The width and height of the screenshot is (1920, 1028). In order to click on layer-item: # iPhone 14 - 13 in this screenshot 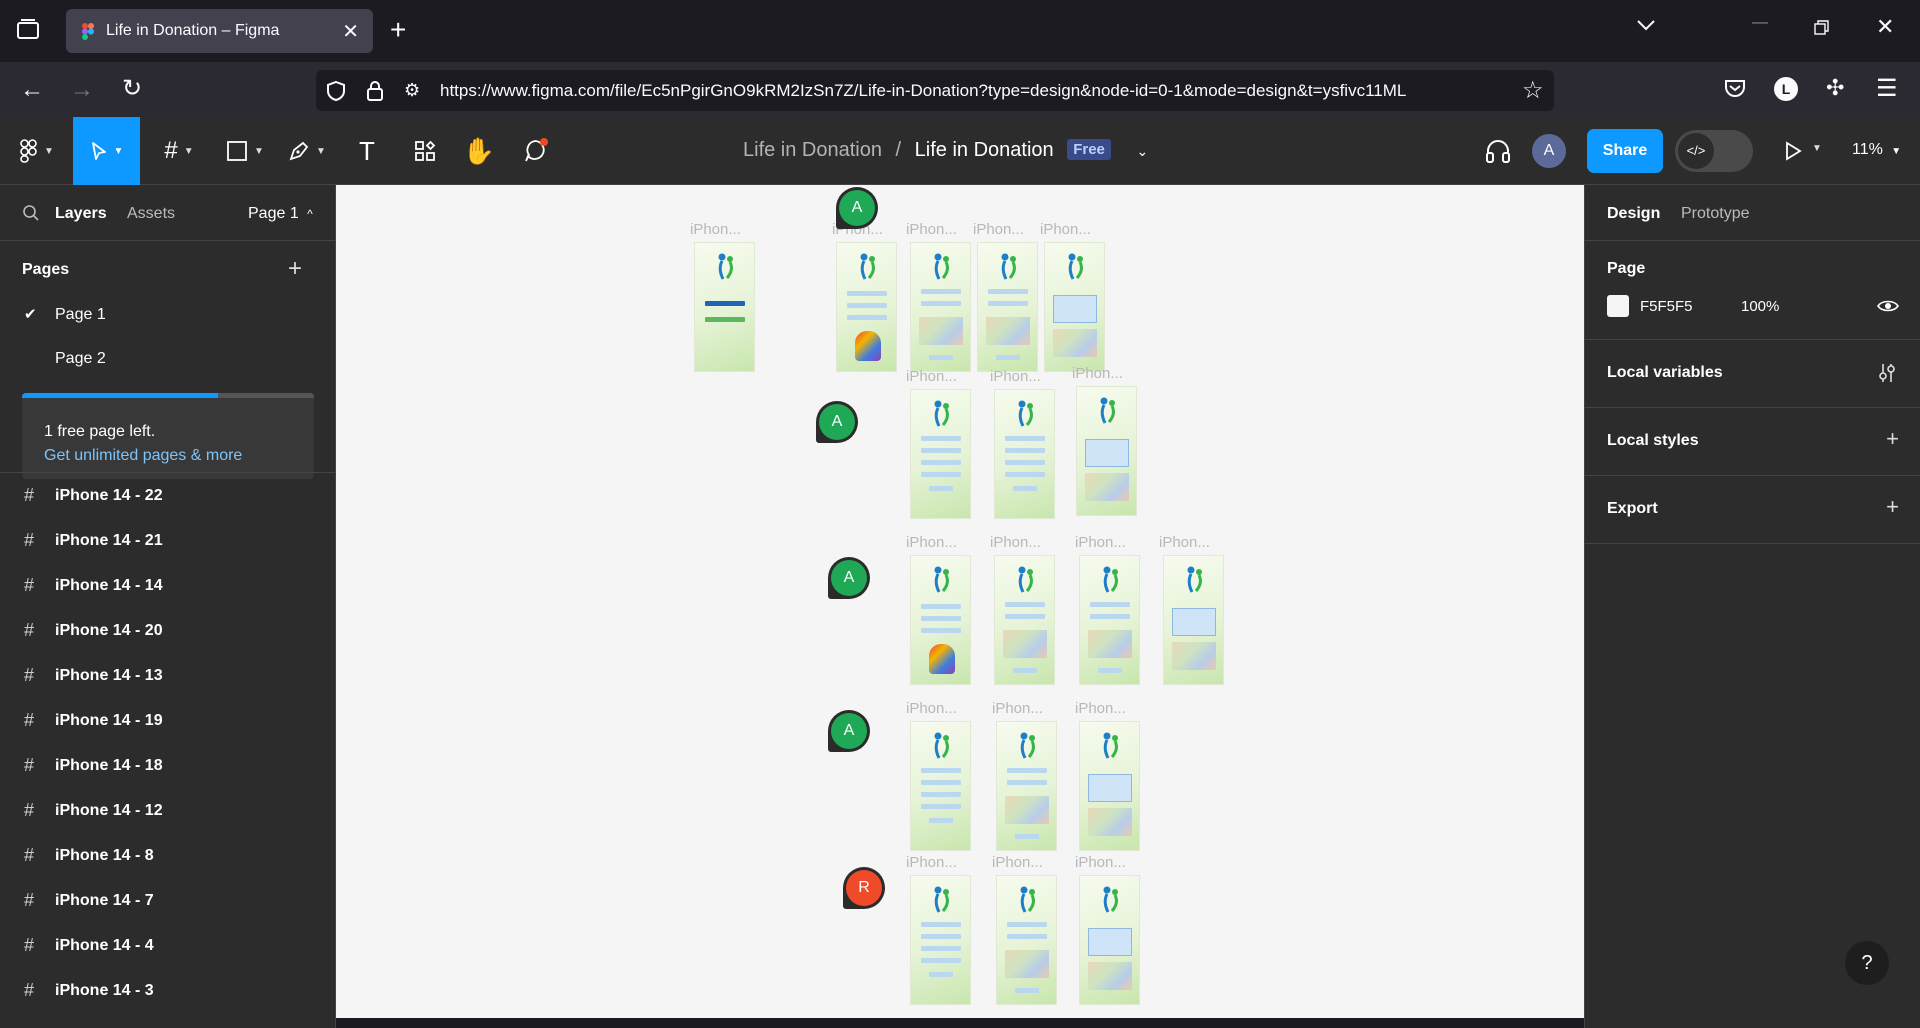, I will do `click(167, 676)`.